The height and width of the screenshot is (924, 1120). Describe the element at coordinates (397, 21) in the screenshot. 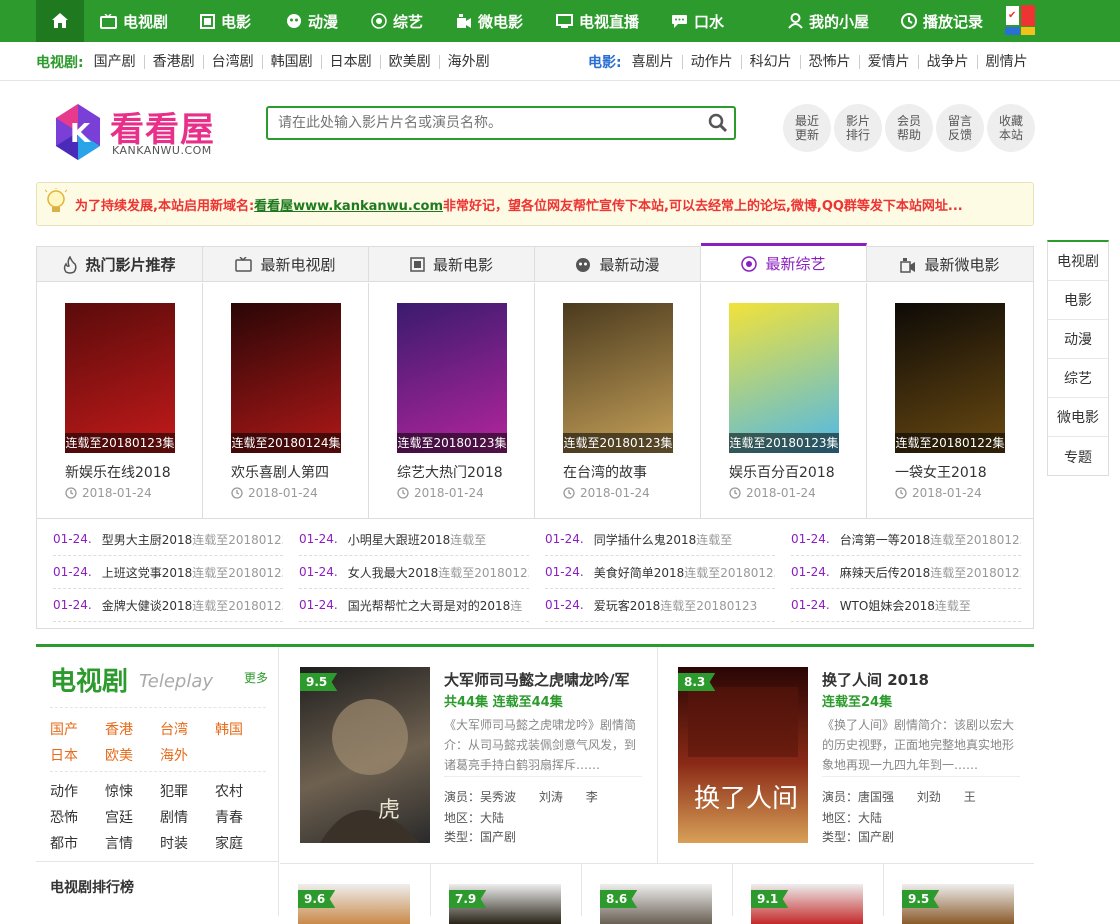

I see `nav-variety: 综艺` at that location.